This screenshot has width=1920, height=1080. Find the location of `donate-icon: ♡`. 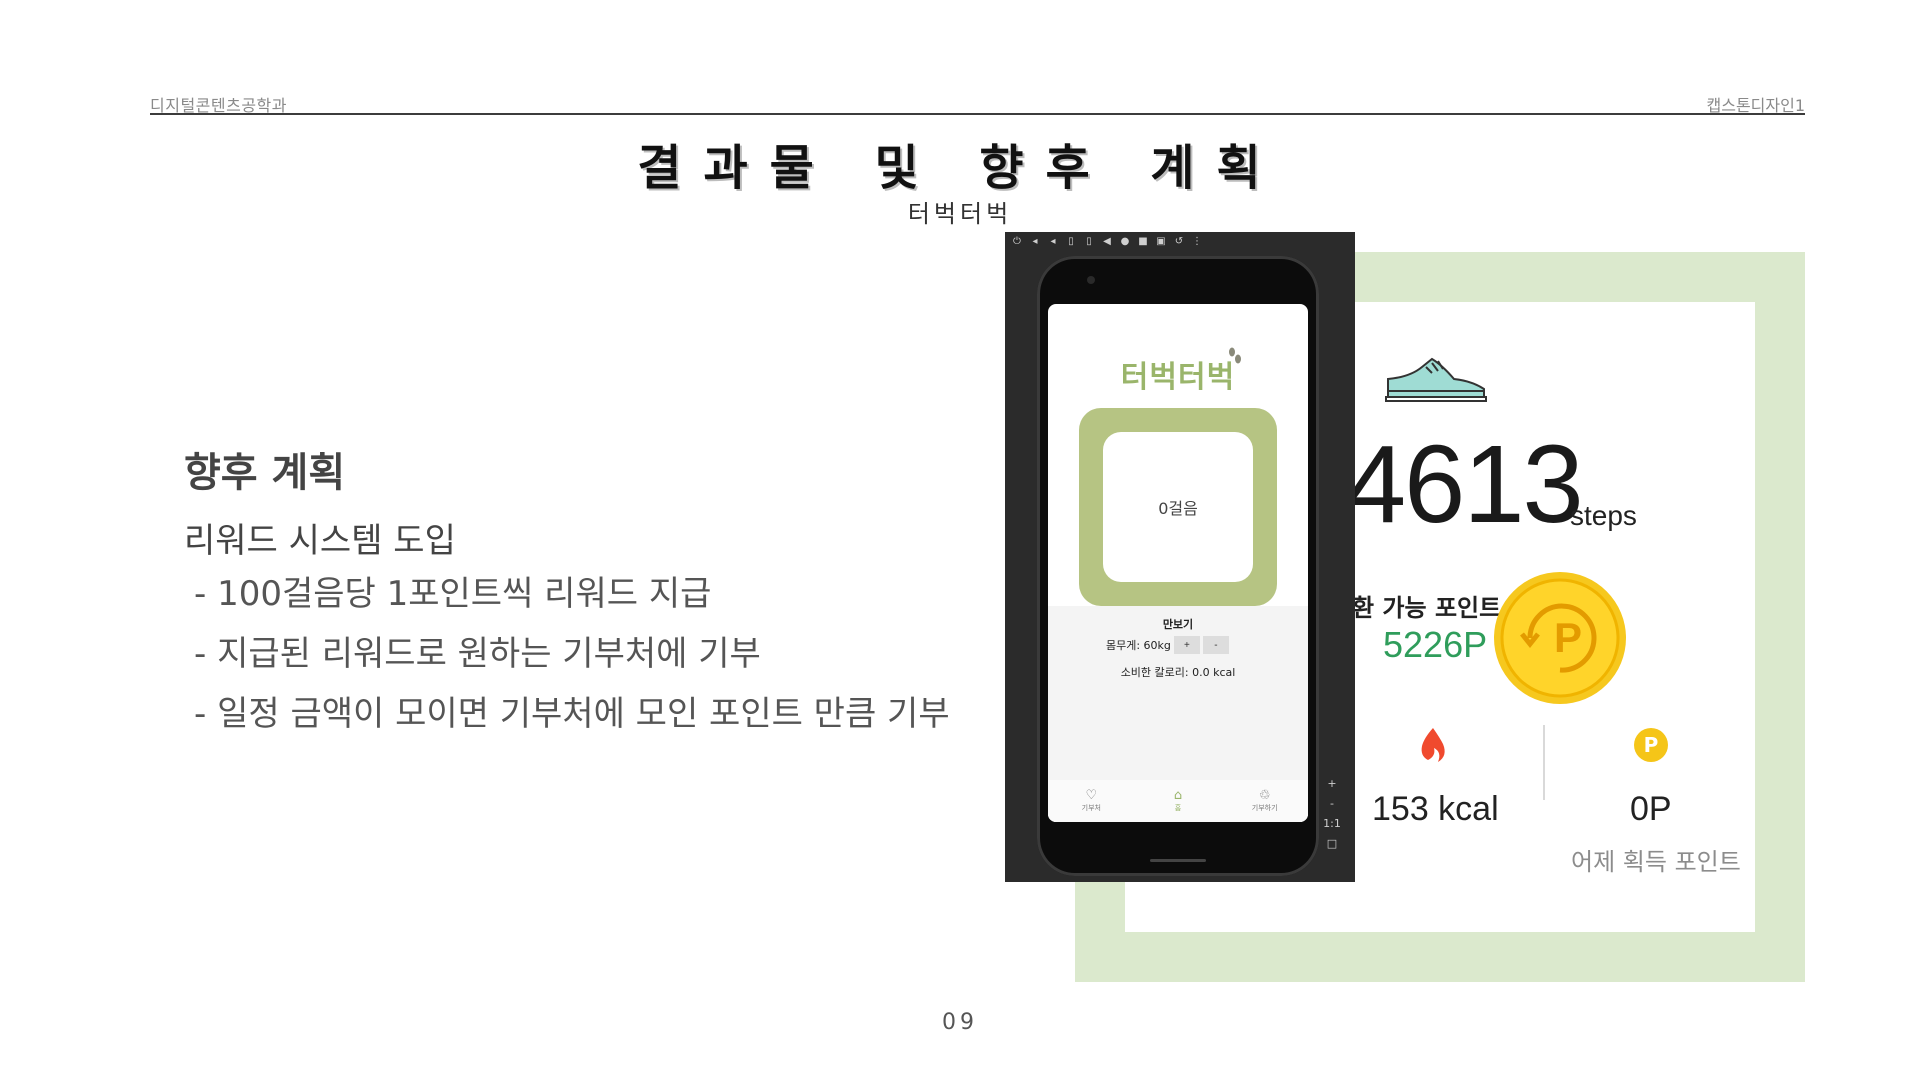

donate-icon: ♡ is located at coordinates (1091, 795).